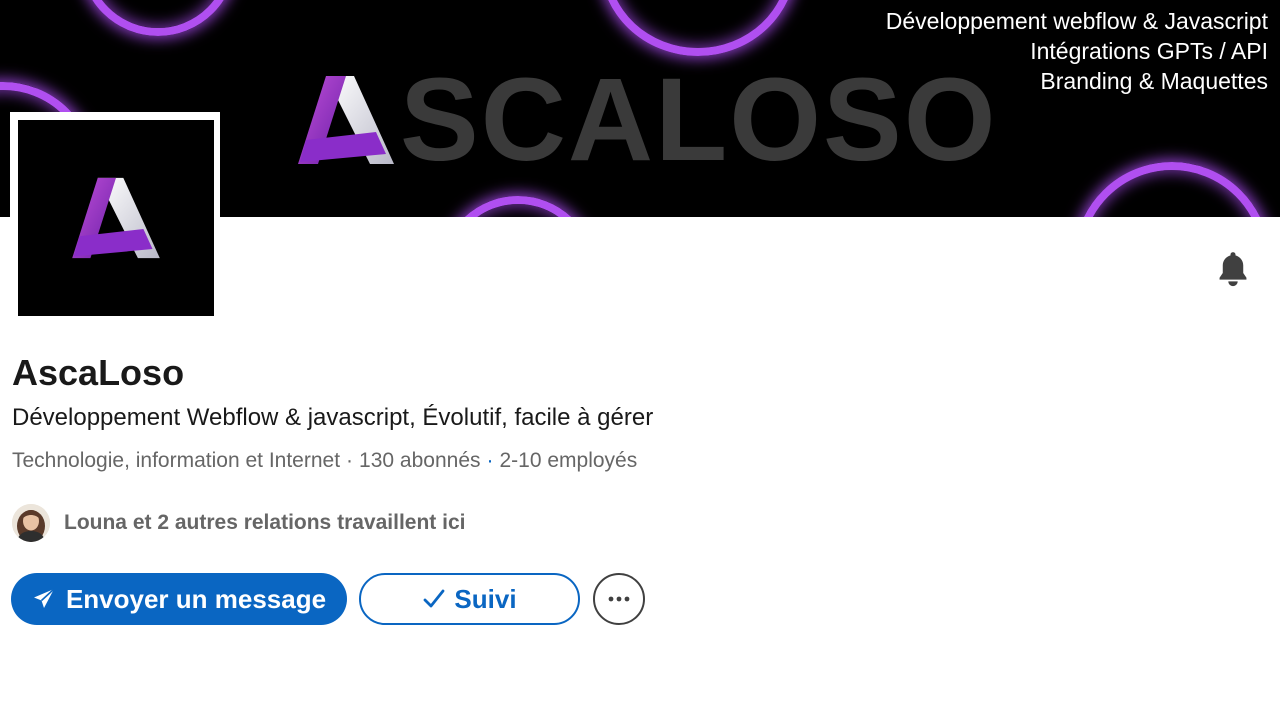 The image size is (1280, 720). I want to click on employees-count-link: 2-10 employés, so click(569, 461).